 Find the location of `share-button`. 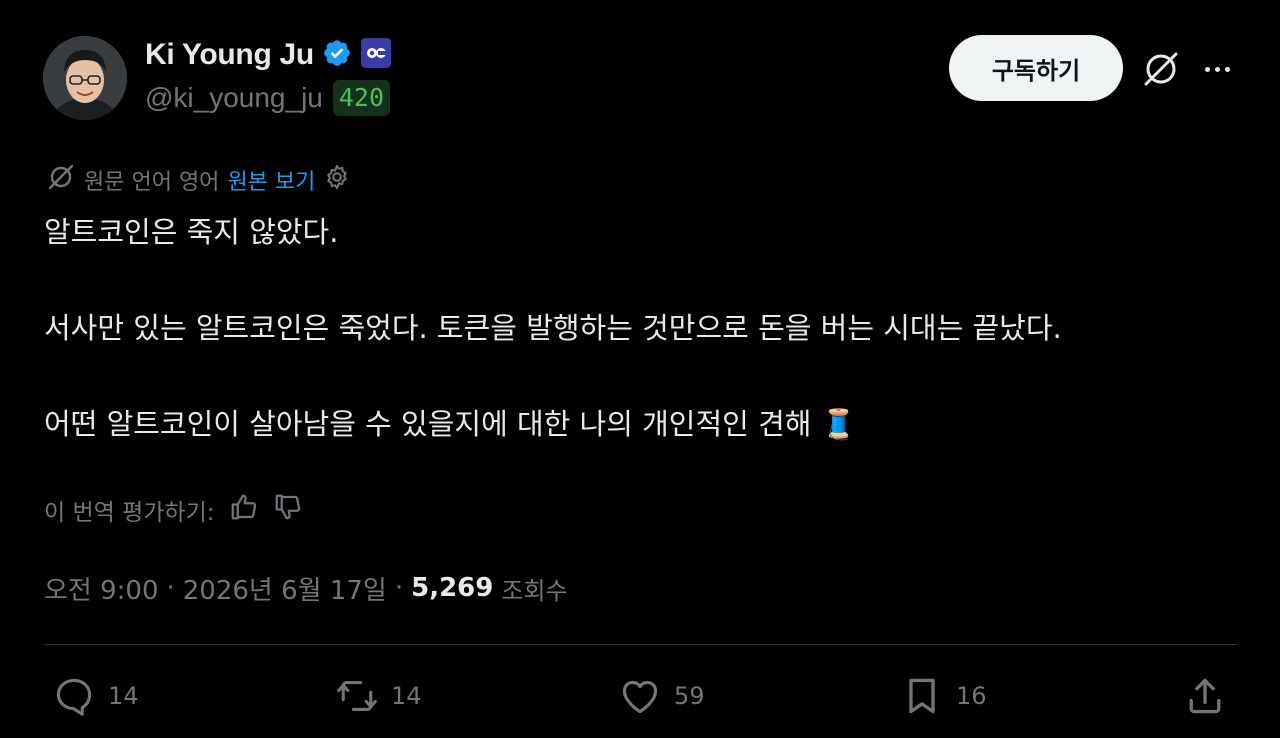

share-button is located at coordinates (1205, 696).